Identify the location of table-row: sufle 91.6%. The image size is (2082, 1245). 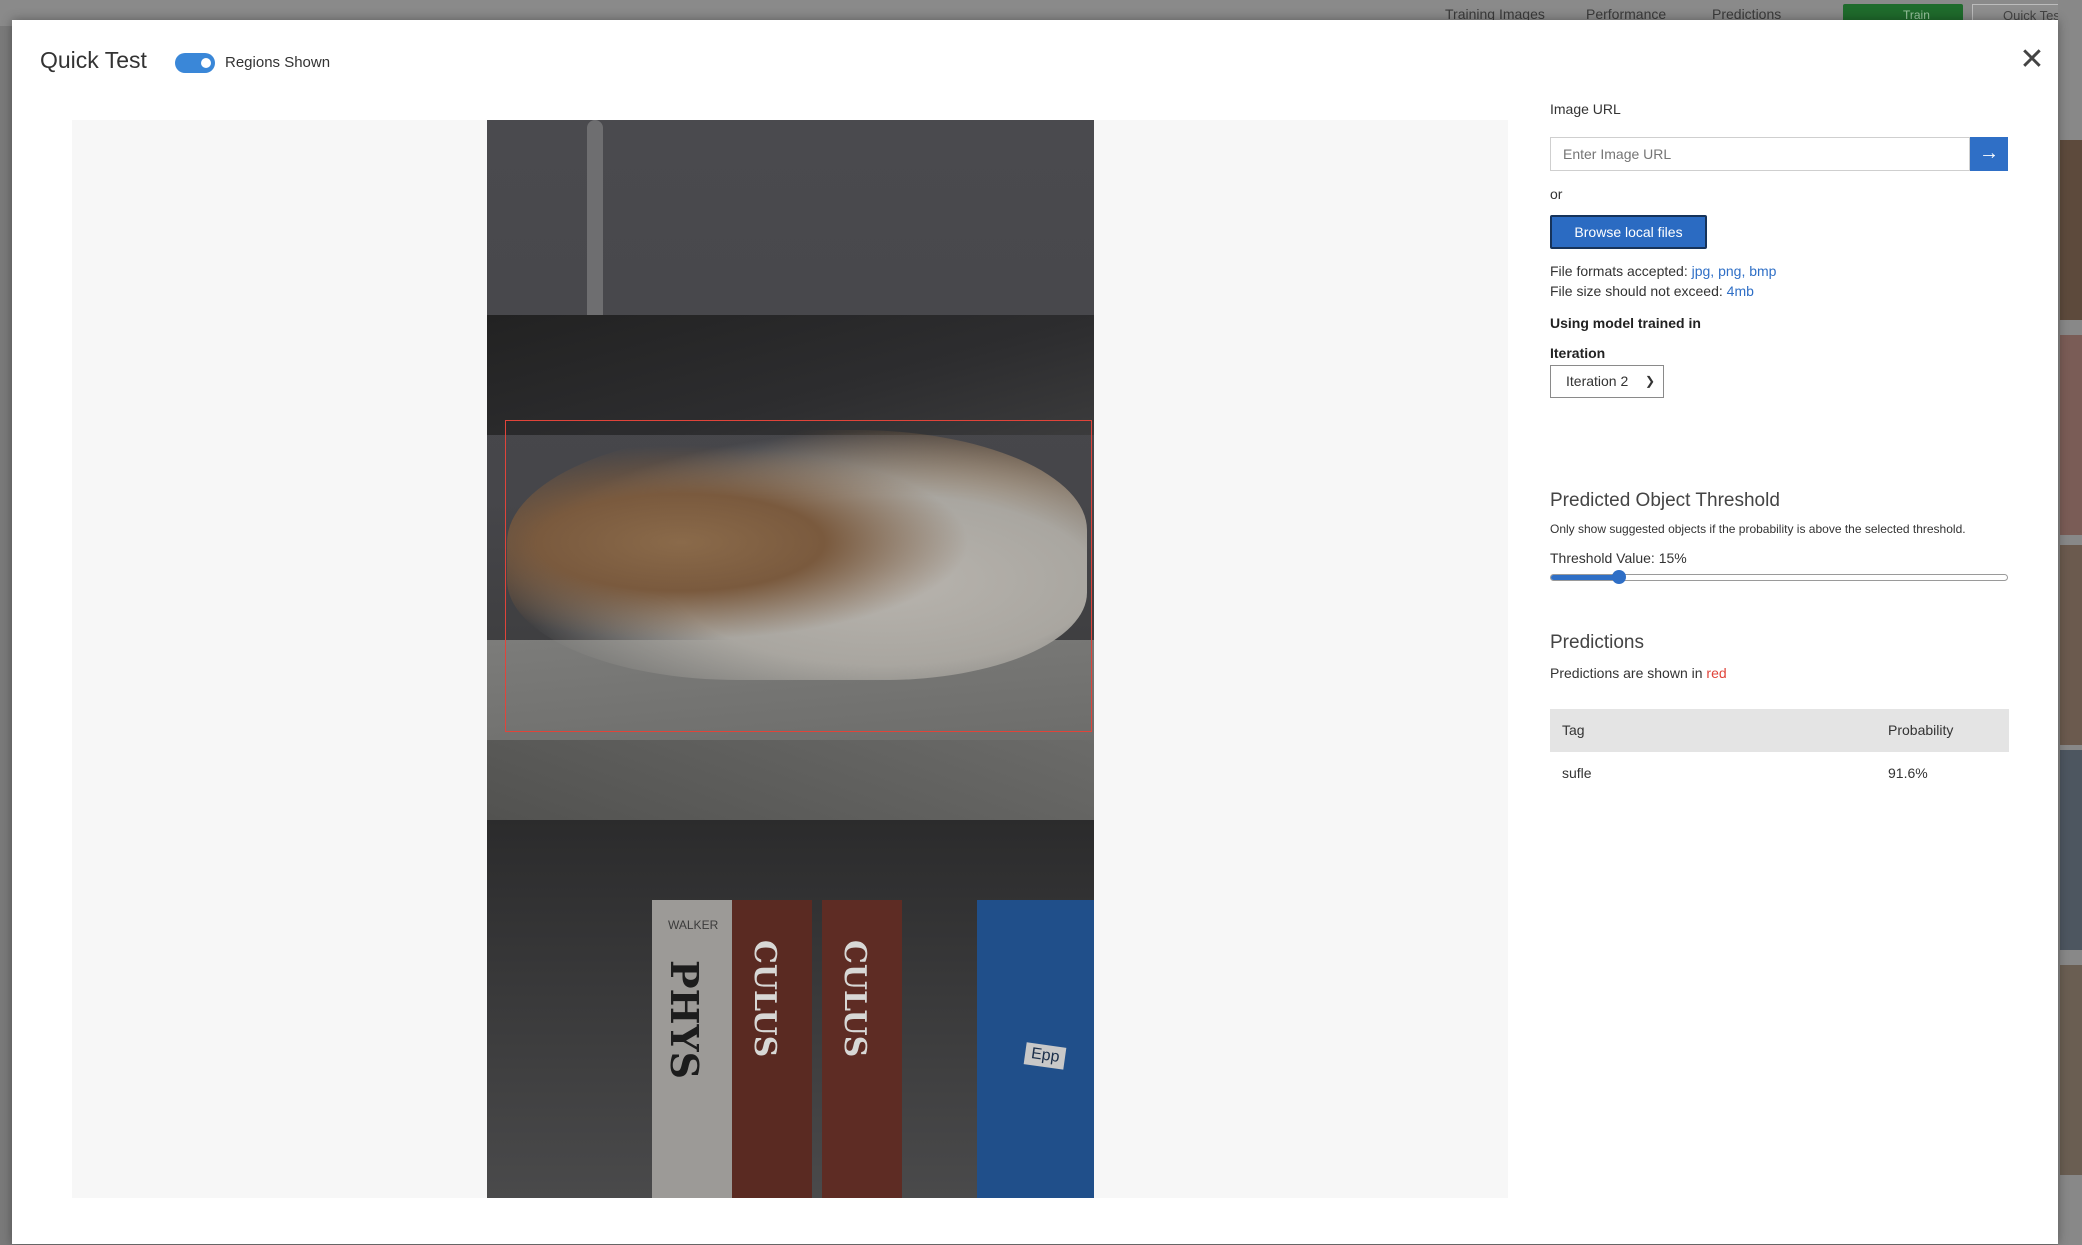
(1779, 773).